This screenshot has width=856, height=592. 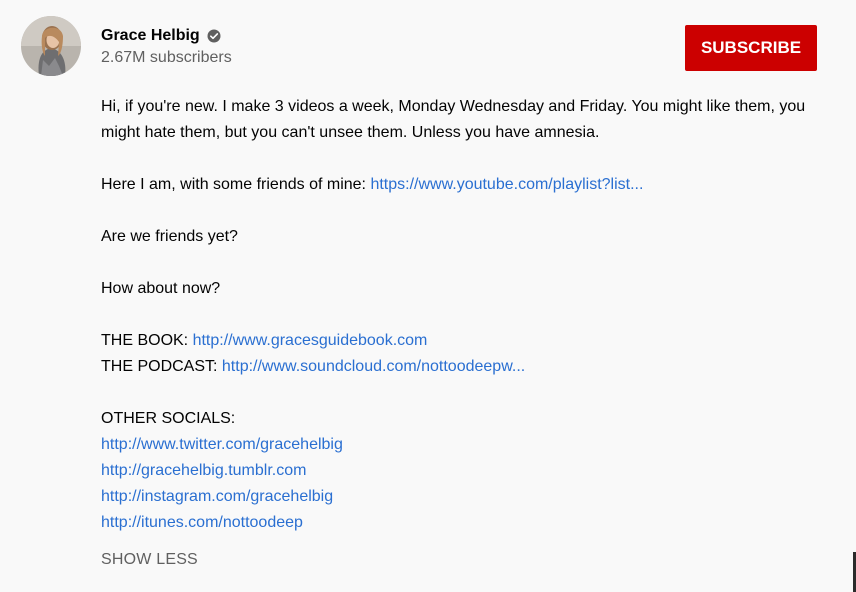 What do you see at coordinates (461, 523) in the screenshot?
I see `social-link-line: http://itunes.com/nottoodeep` at bounding box center [461, 523].